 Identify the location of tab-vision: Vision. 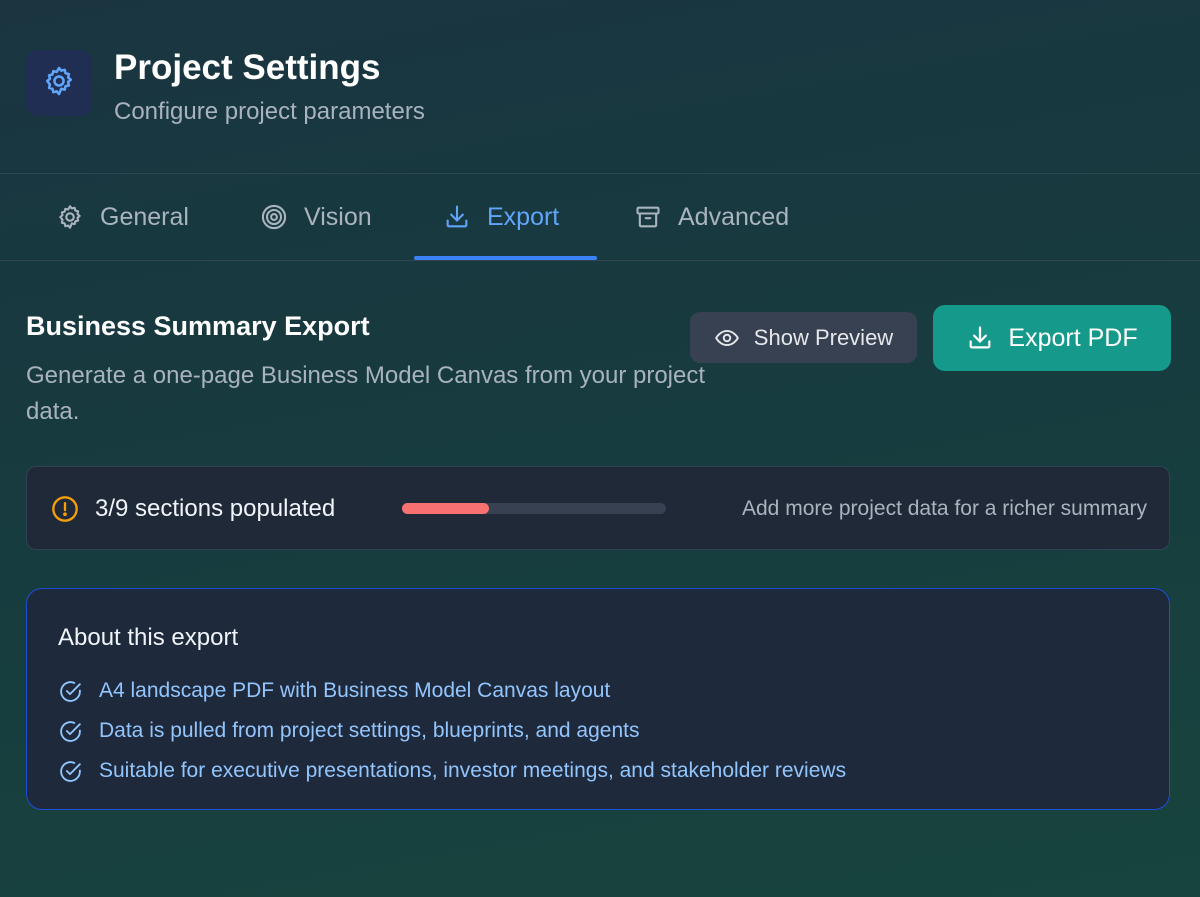
(316, 217).